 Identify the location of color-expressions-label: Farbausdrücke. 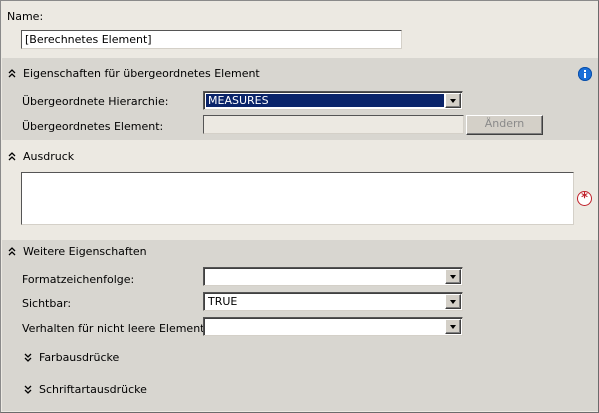
(79, 357).